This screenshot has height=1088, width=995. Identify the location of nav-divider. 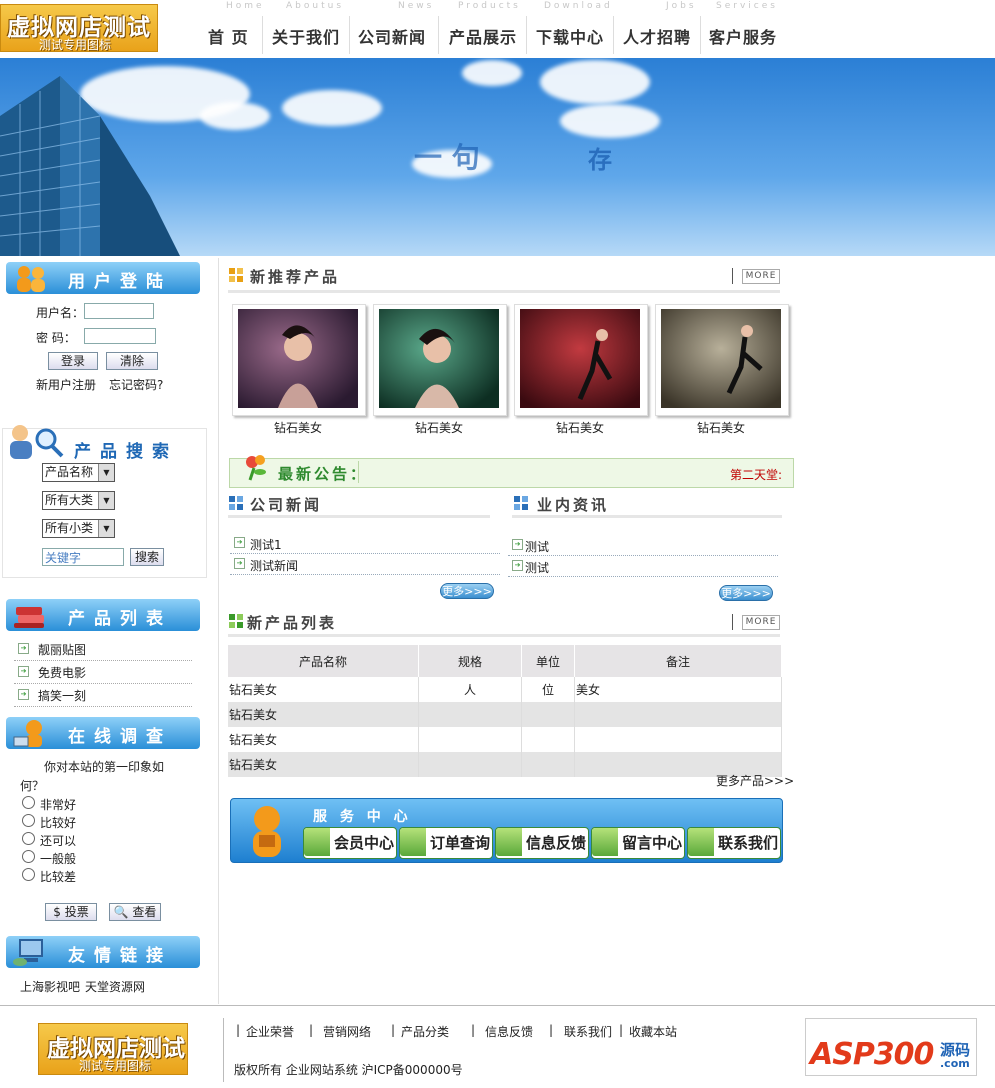
(262, 35).